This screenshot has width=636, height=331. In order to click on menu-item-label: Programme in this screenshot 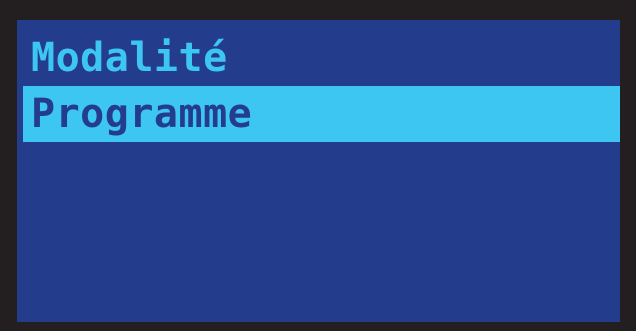, I will do `click(142, 114)`.